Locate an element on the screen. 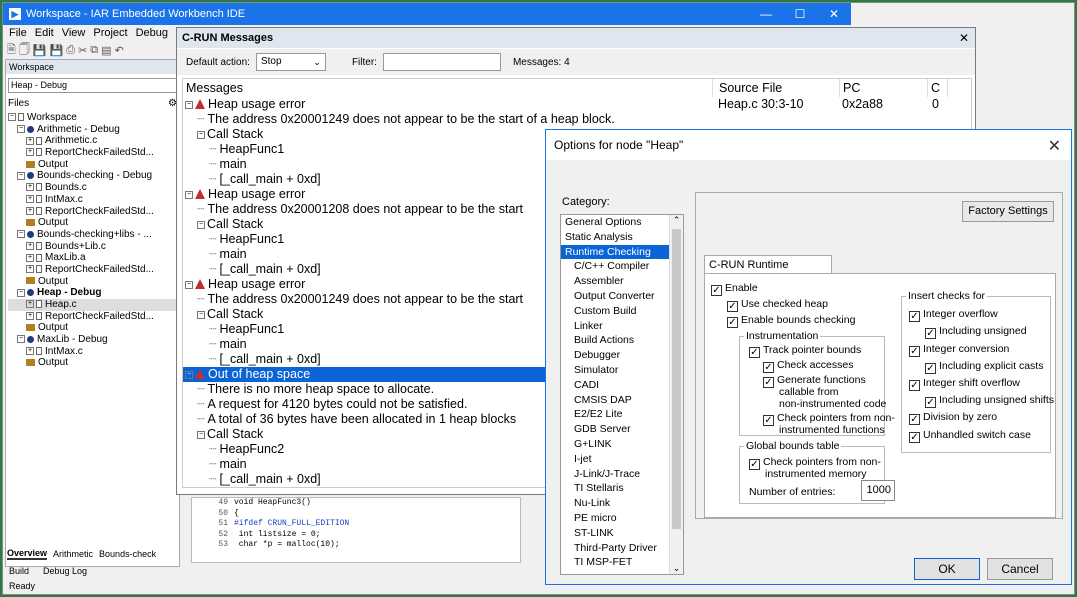 The width and height of the screenshot is (1077, 597). tab-arithmetic: Arithmetic is located at coordinates (73, 554).